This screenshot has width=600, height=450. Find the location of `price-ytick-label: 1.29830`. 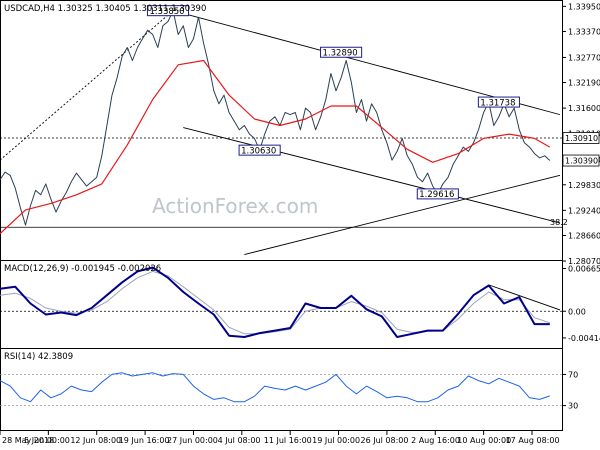

price-ytick-label: 1.29830 is located at coordinates (584, 185).